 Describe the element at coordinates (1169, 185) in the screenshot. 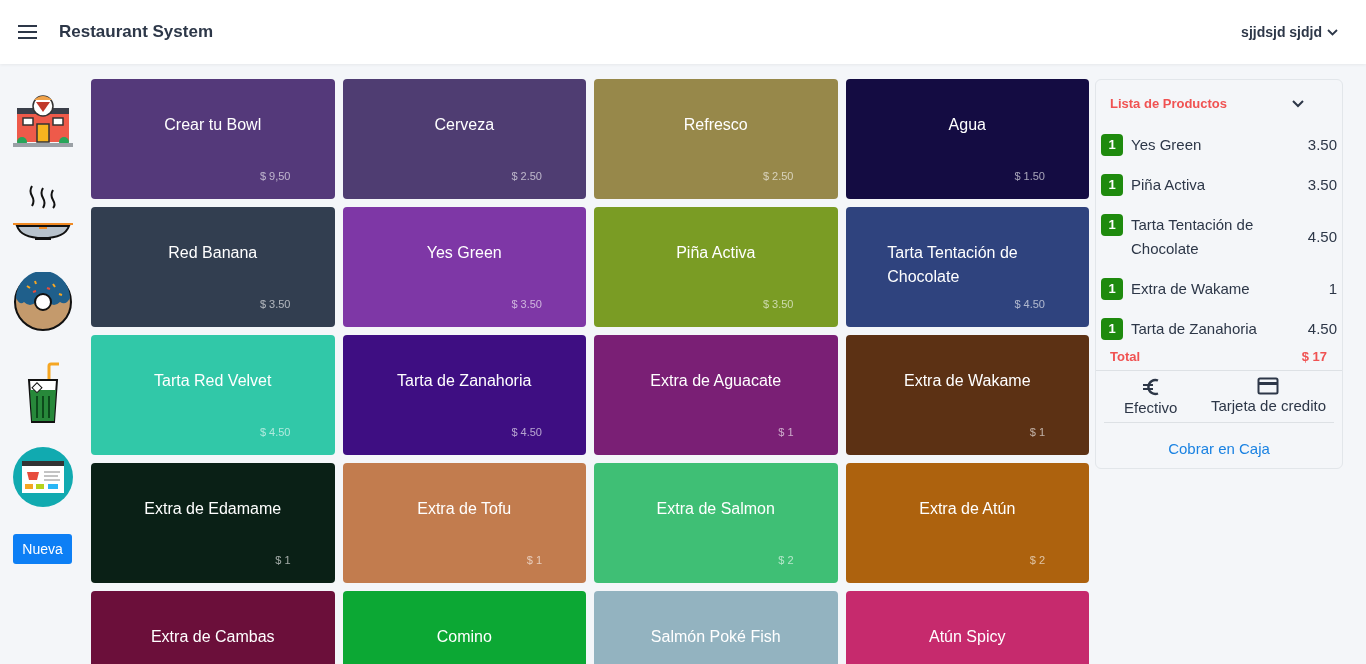

I see `order-item-name: Piña Activa` at that location.